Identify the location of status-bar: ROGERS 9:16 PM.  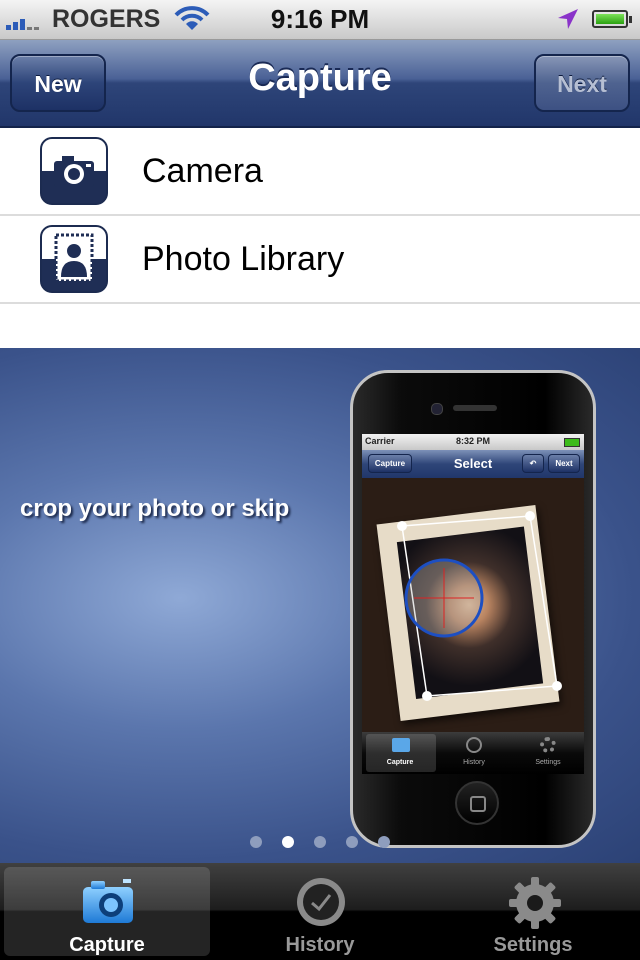
(320, 20).